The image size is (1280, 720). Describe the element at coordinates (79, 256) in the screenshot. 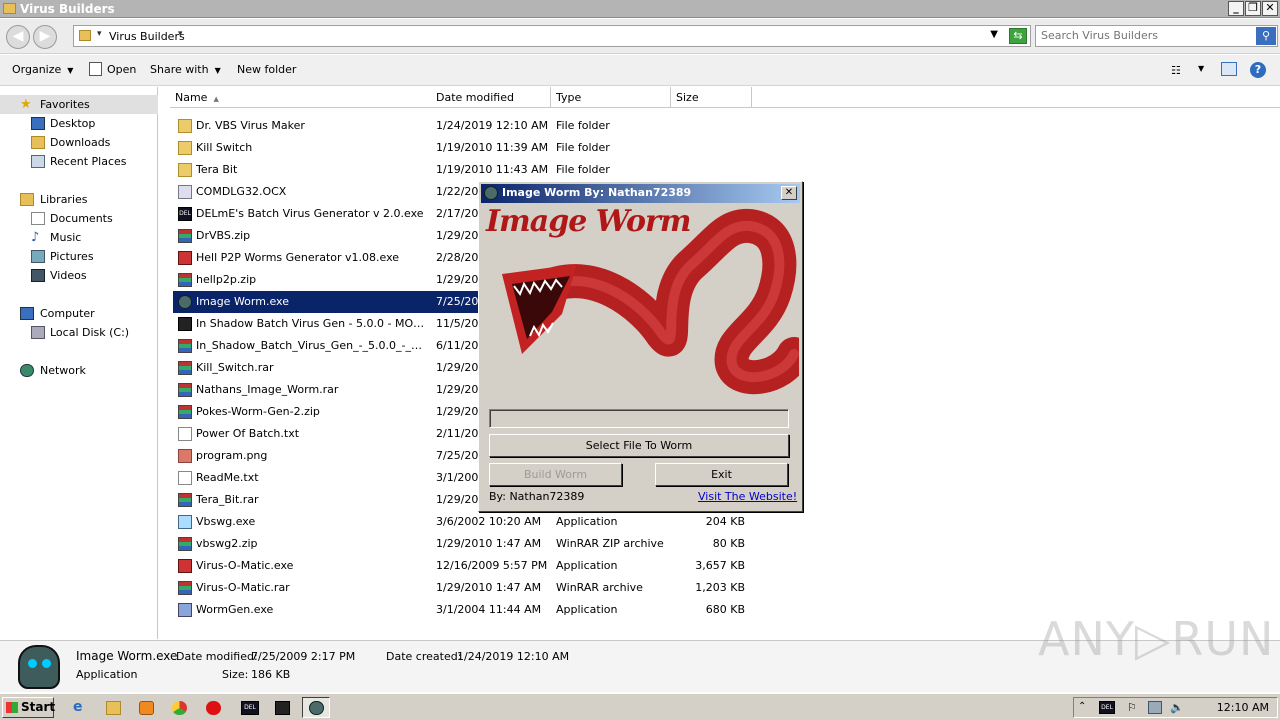

I see `nav-pictures: Pictures` at that location.